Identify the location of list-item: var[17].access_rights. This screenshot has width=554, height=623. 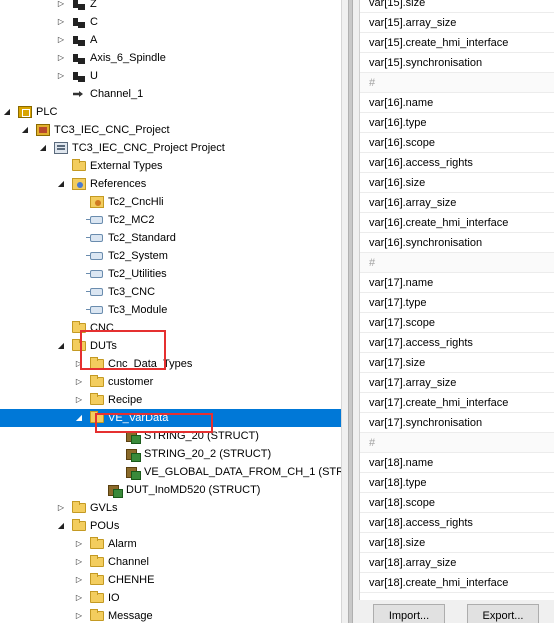
(457, 343).